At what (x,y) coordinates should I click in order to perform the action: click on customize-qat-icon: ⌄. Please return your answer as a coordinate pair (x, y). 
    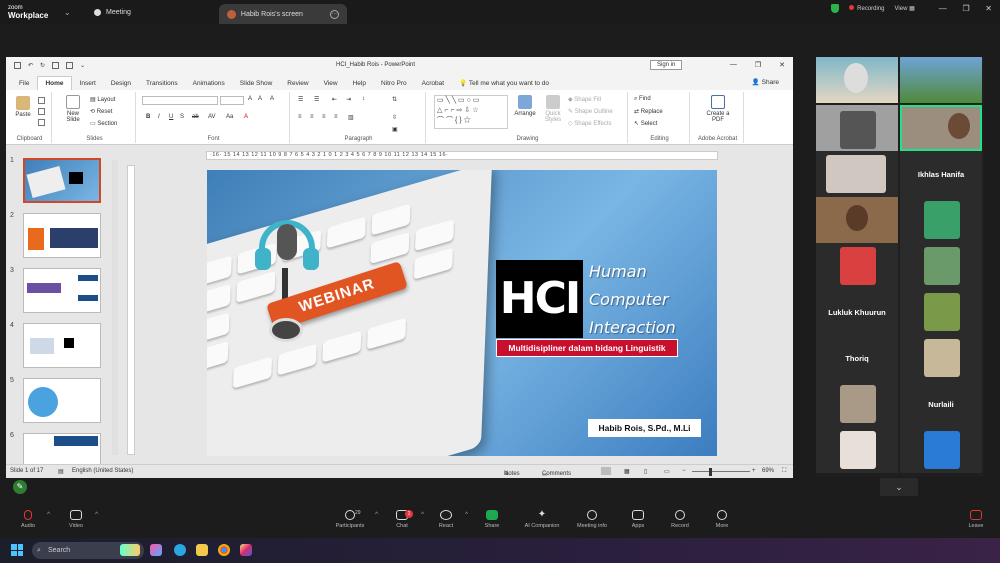
    Looking at the image, I should click on (82, 65).